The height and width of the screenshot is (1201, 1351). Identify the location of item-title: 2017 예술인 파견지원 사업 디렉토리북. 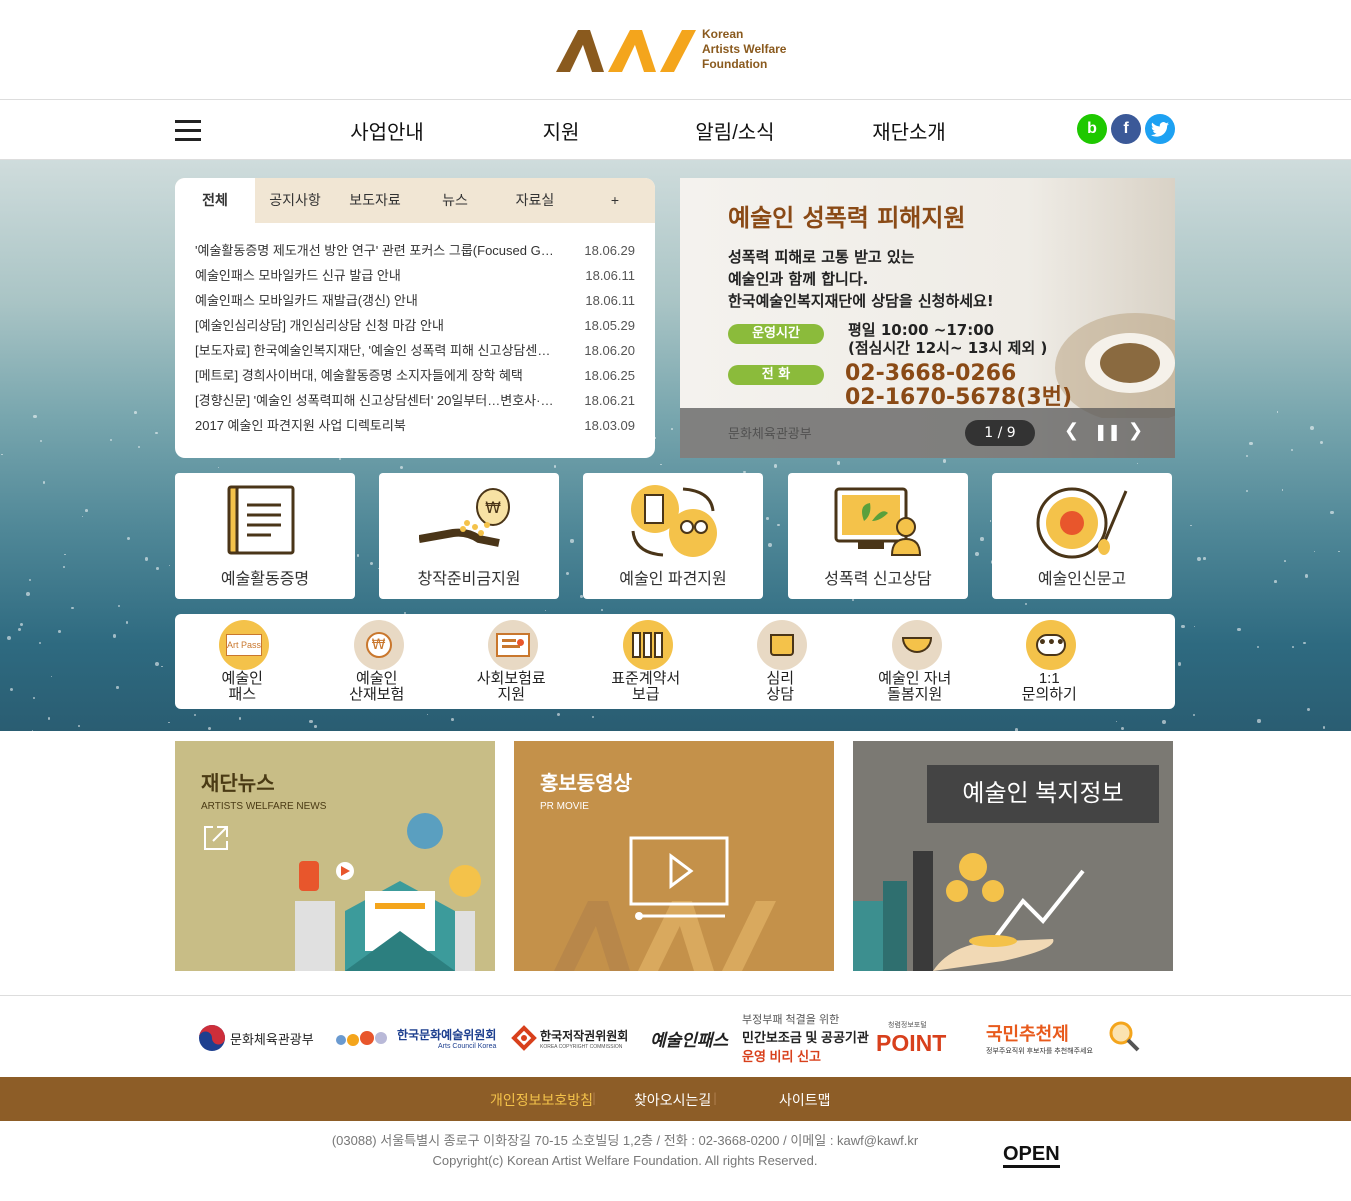
(375, 425).